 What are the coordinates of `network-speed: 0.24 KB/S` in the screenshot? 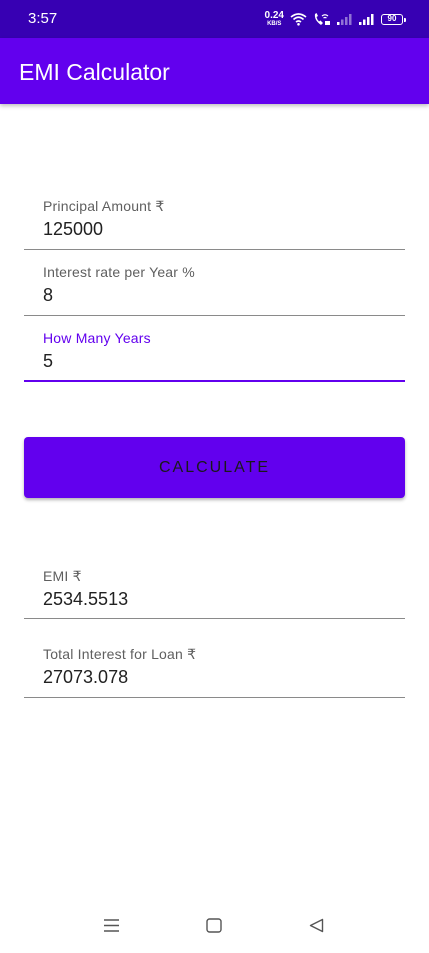 It's located at (274, 19).